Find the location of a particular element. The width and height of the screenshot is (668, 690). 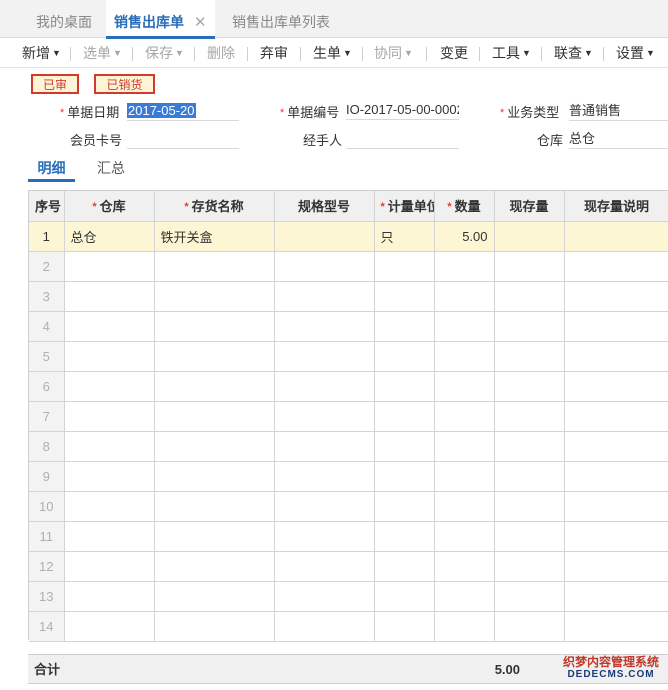

add-button: 新增 ▼ is located at coordinates (41, 53).